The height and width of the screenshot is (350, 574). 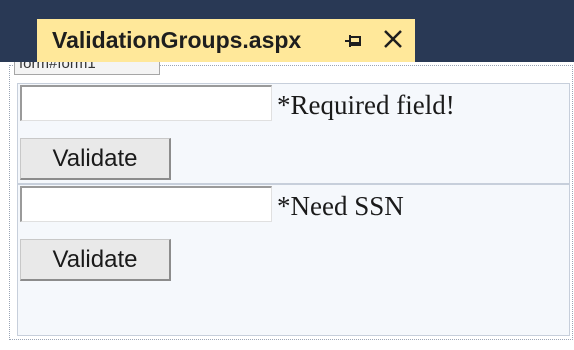 What do you see at coordinates (177, 40) in the screenshot?
I see `document-tab-title: ValidationGroups.aspx` at bounding box center [177, 40].